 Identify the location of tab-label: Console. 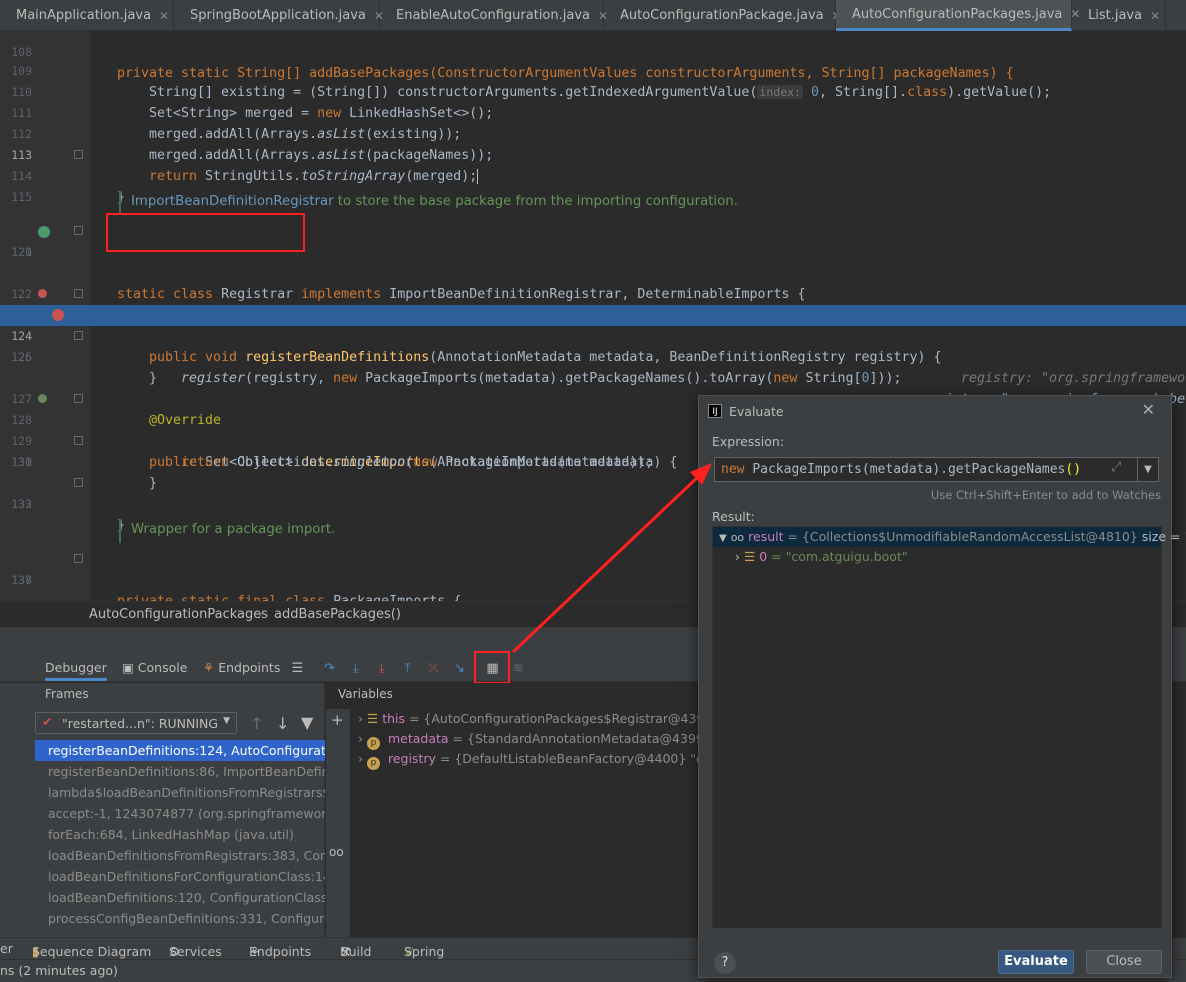
(162, 667).